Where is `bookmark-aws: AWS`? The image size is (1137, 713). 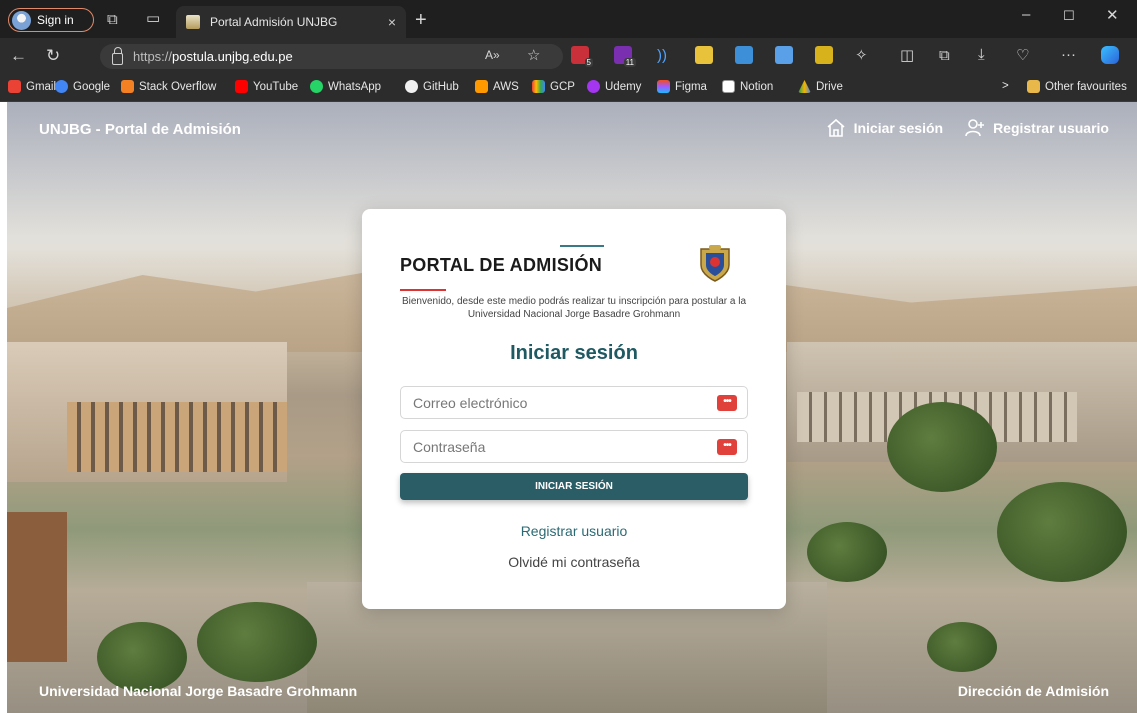
bookmark-aws: AWS is located at coordinates (497, 86).